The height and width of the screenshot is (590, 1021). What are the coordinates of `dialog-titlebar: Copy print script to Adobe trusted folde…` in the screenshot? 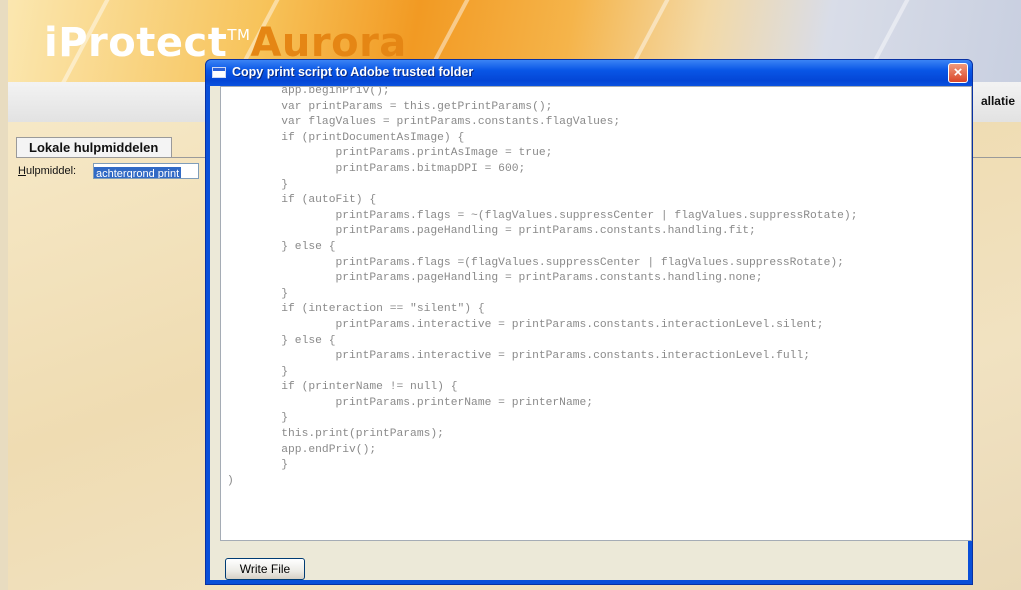 It's located at (589, 73).